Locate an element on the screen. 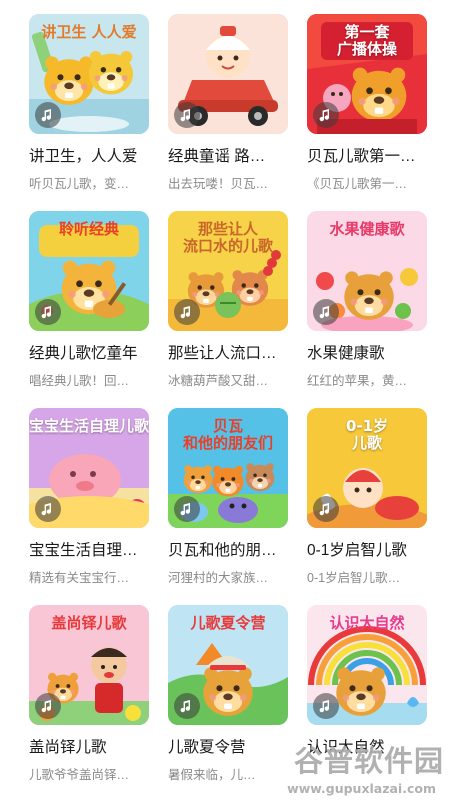 Image resolution: width=450 pixels, height=800 pixels. album-cover is located at coordinates (228, 74).